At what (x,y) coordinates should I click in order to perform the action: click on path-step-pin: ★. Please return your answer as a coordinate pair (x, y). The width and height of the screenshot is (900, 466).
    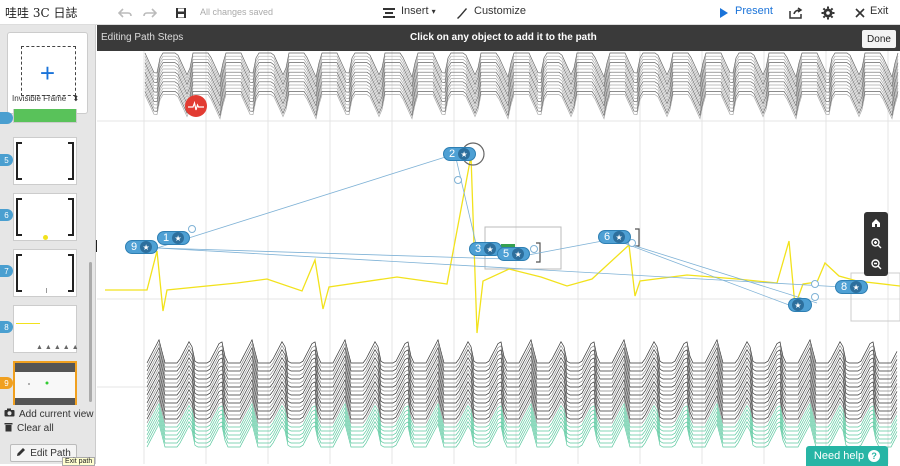
    Looking at the image, I should click on (800, 305).